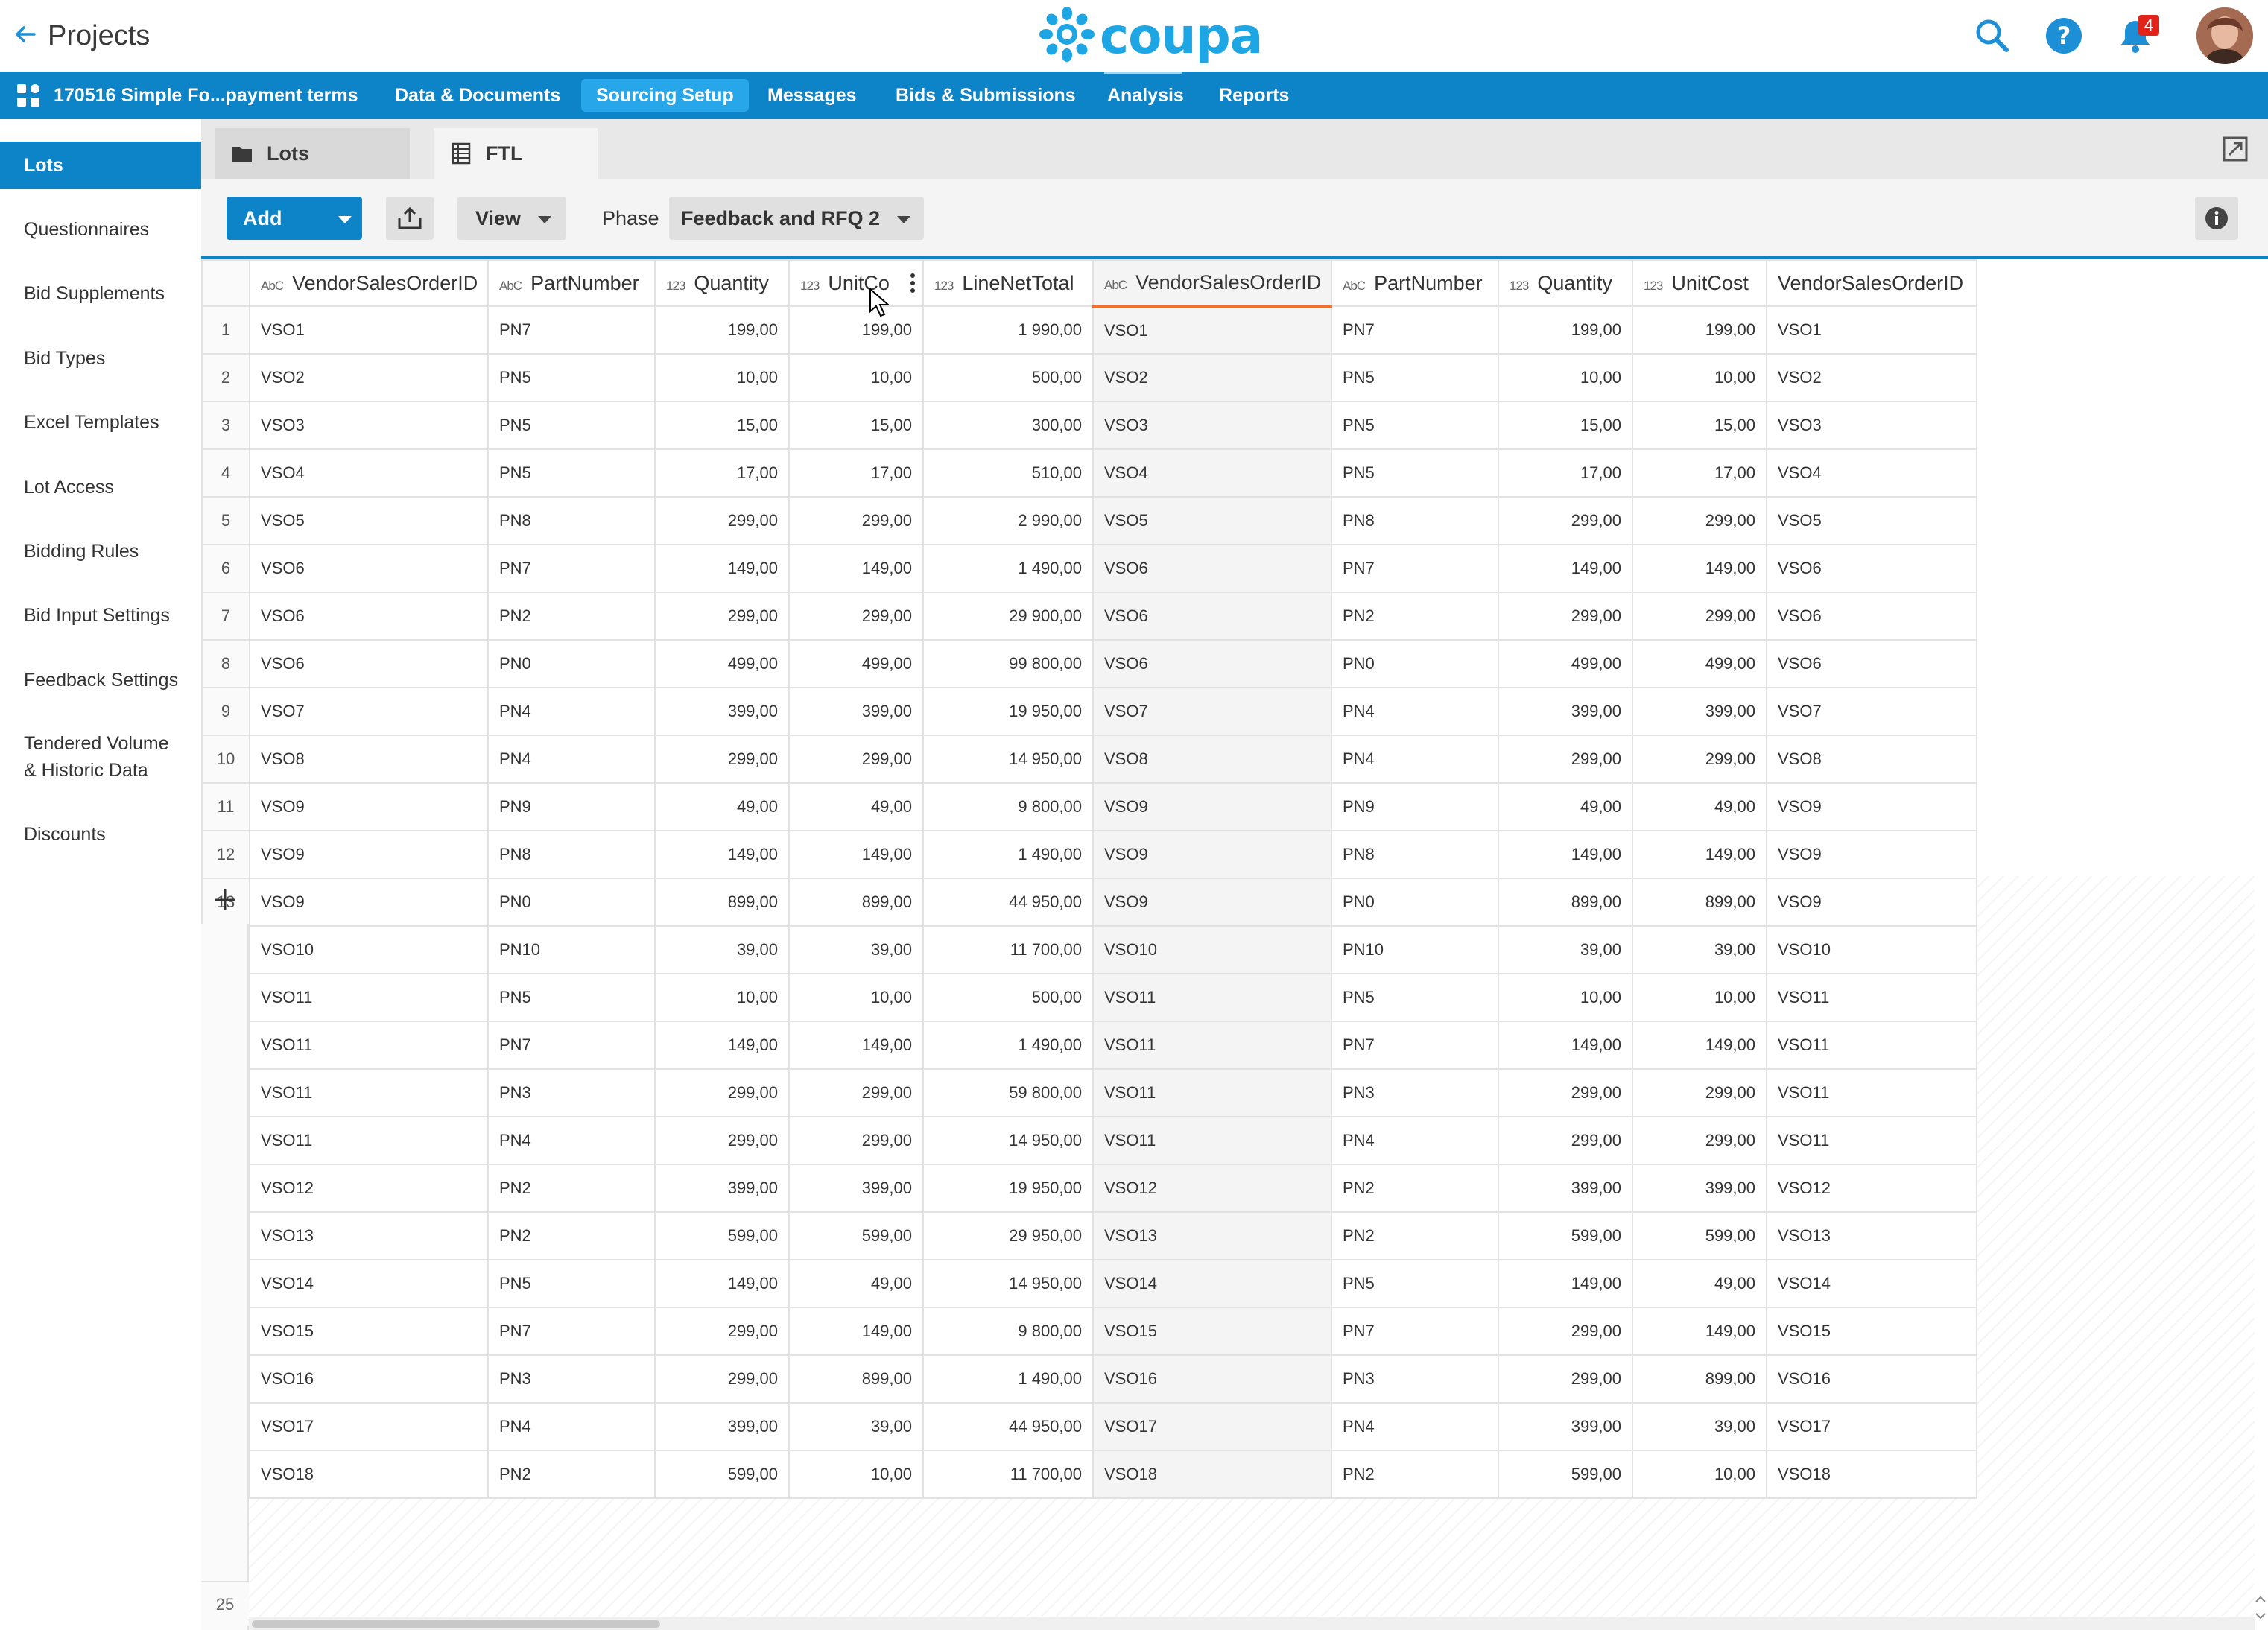  I want to click on sidebar-item-tendered-volume: Tendered Volume & Historic Data, so click(93, 757).